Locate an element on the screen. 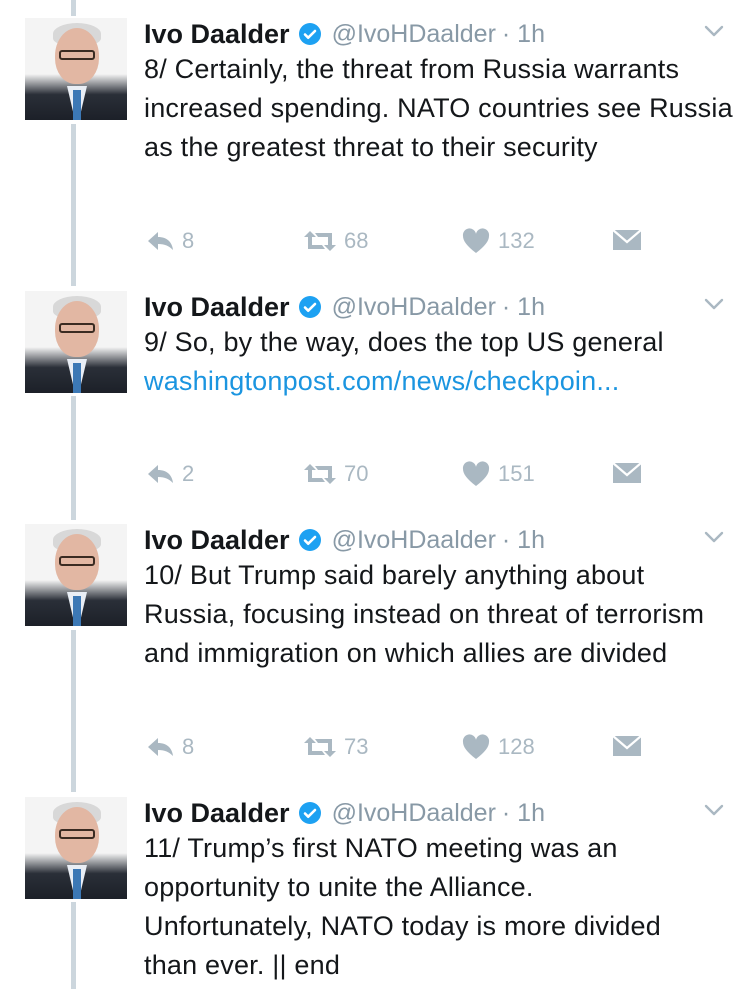 The image size is (749, 989). retweet-button: 68 is located at coordinates (335, 241).